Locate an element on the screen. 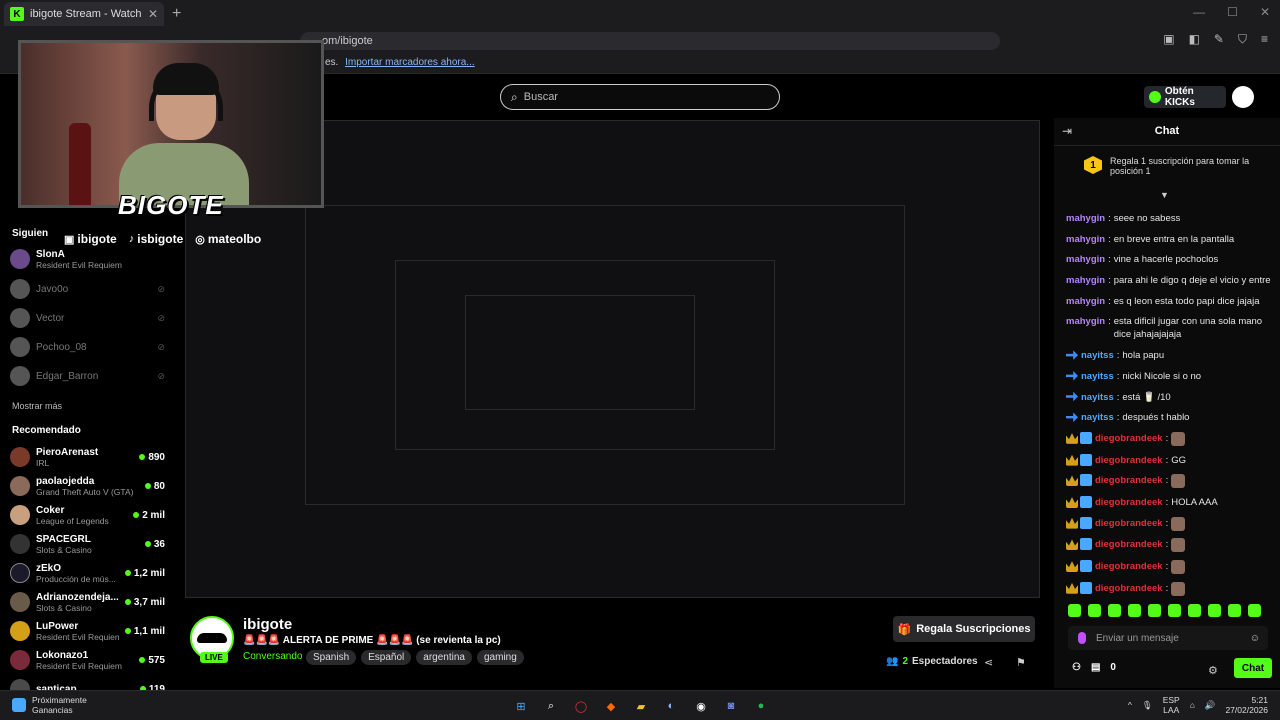 This screenshot has height=720, width=1280. spotify-icon: ● is located at coordinates (761, 706).